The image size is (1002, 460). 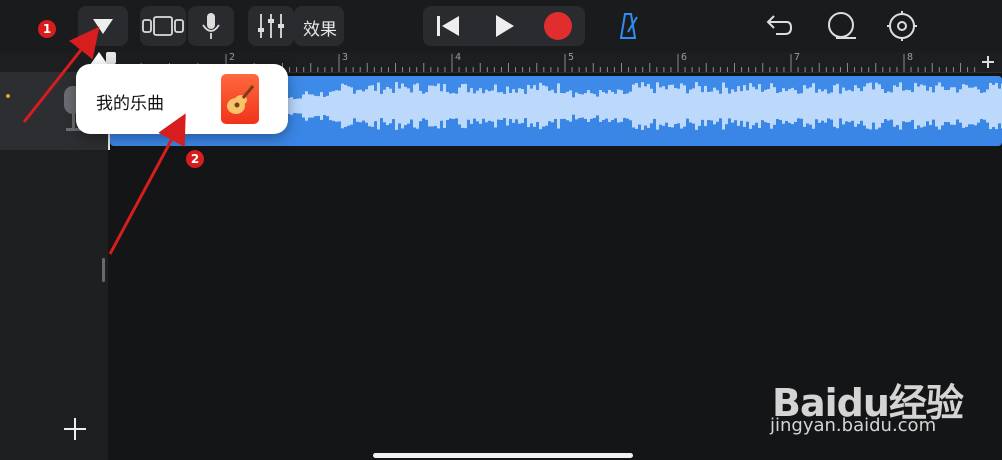 I want to click on home-indicator, so click(x=503, y=455).